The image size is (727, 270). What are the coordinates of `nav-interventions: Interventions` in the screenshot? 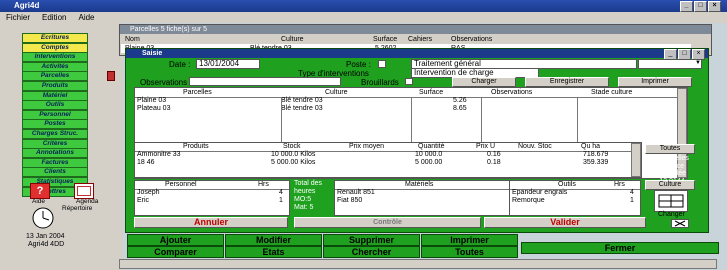 It's located at (55, 57).